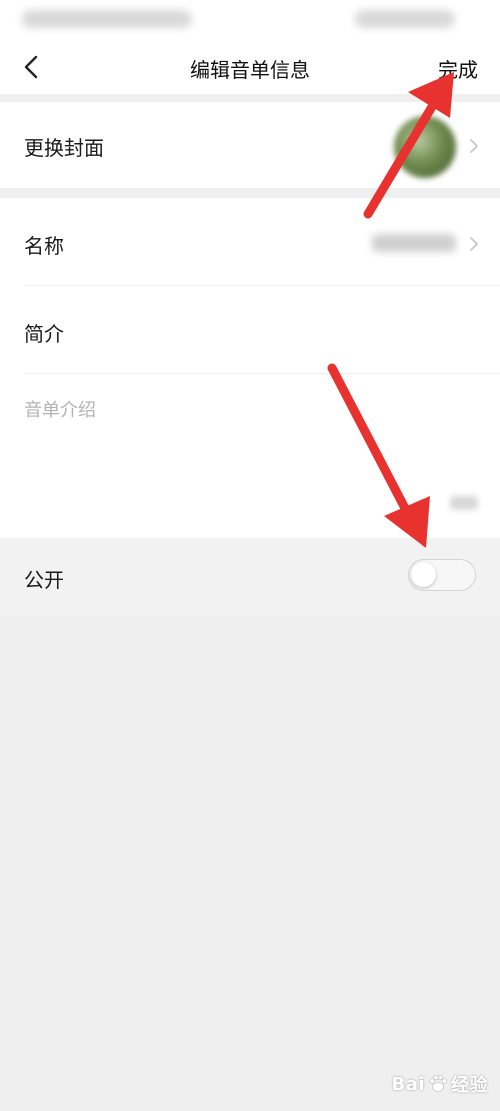 The image size is (500, 1111). What do you see at coordinates (458, 68) in the screenshot?
I see `done-button: 完成` at bounding box center [458, 68].